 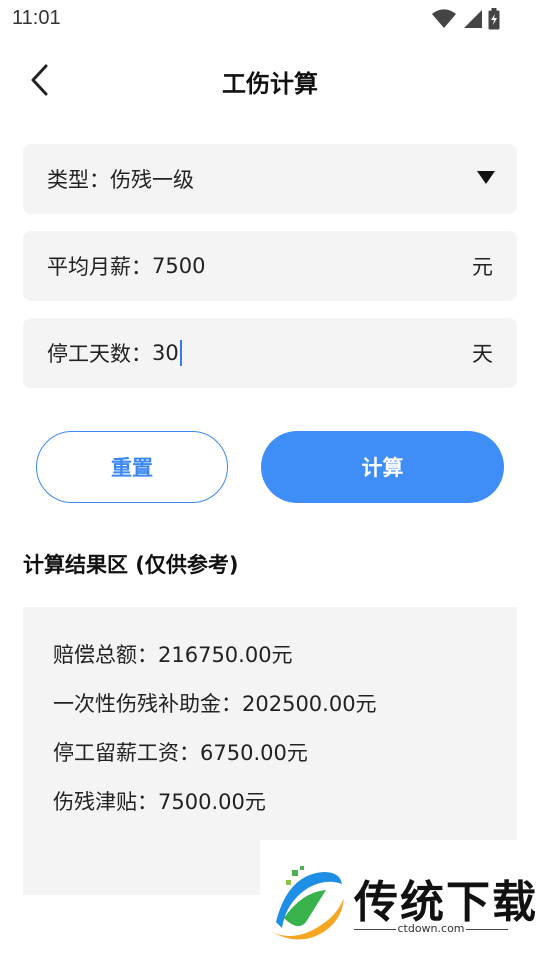 What do you see at coordinates (487, 929) in the screenshot?
I see `watermark-divider-right` at bounding box center [487, 929].